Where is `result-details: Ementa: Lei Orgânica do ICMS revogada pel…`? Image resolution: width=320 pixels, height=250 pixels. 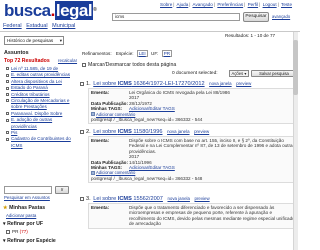 result-details: Ementa: Lei Orgânica do ICMS revogada pel… is located at coordinates (193, 106).